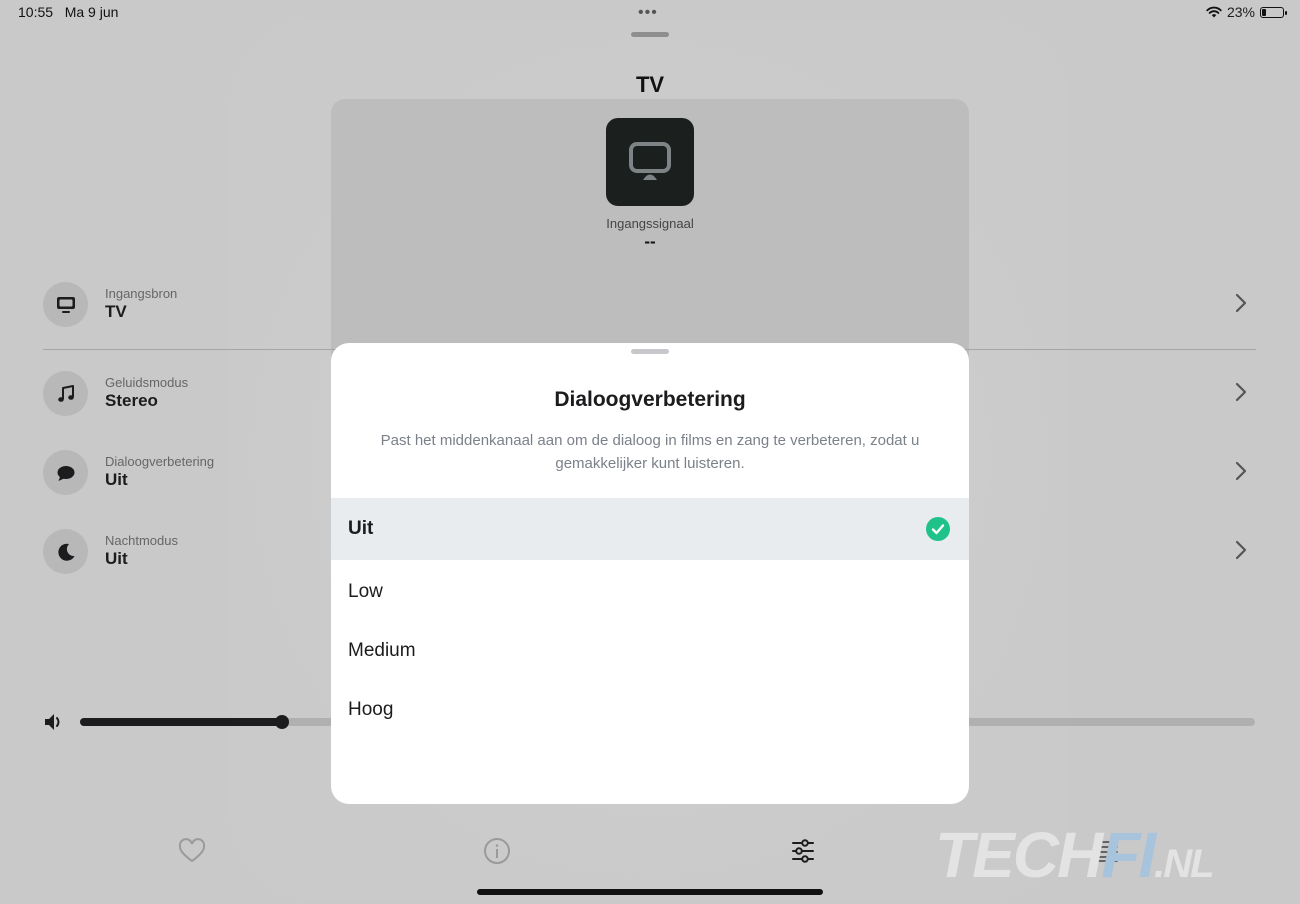  What do you see at coordinates (650, 592) in the screenshot?
I see `option-low: Low` at bounding box center [650, 592].